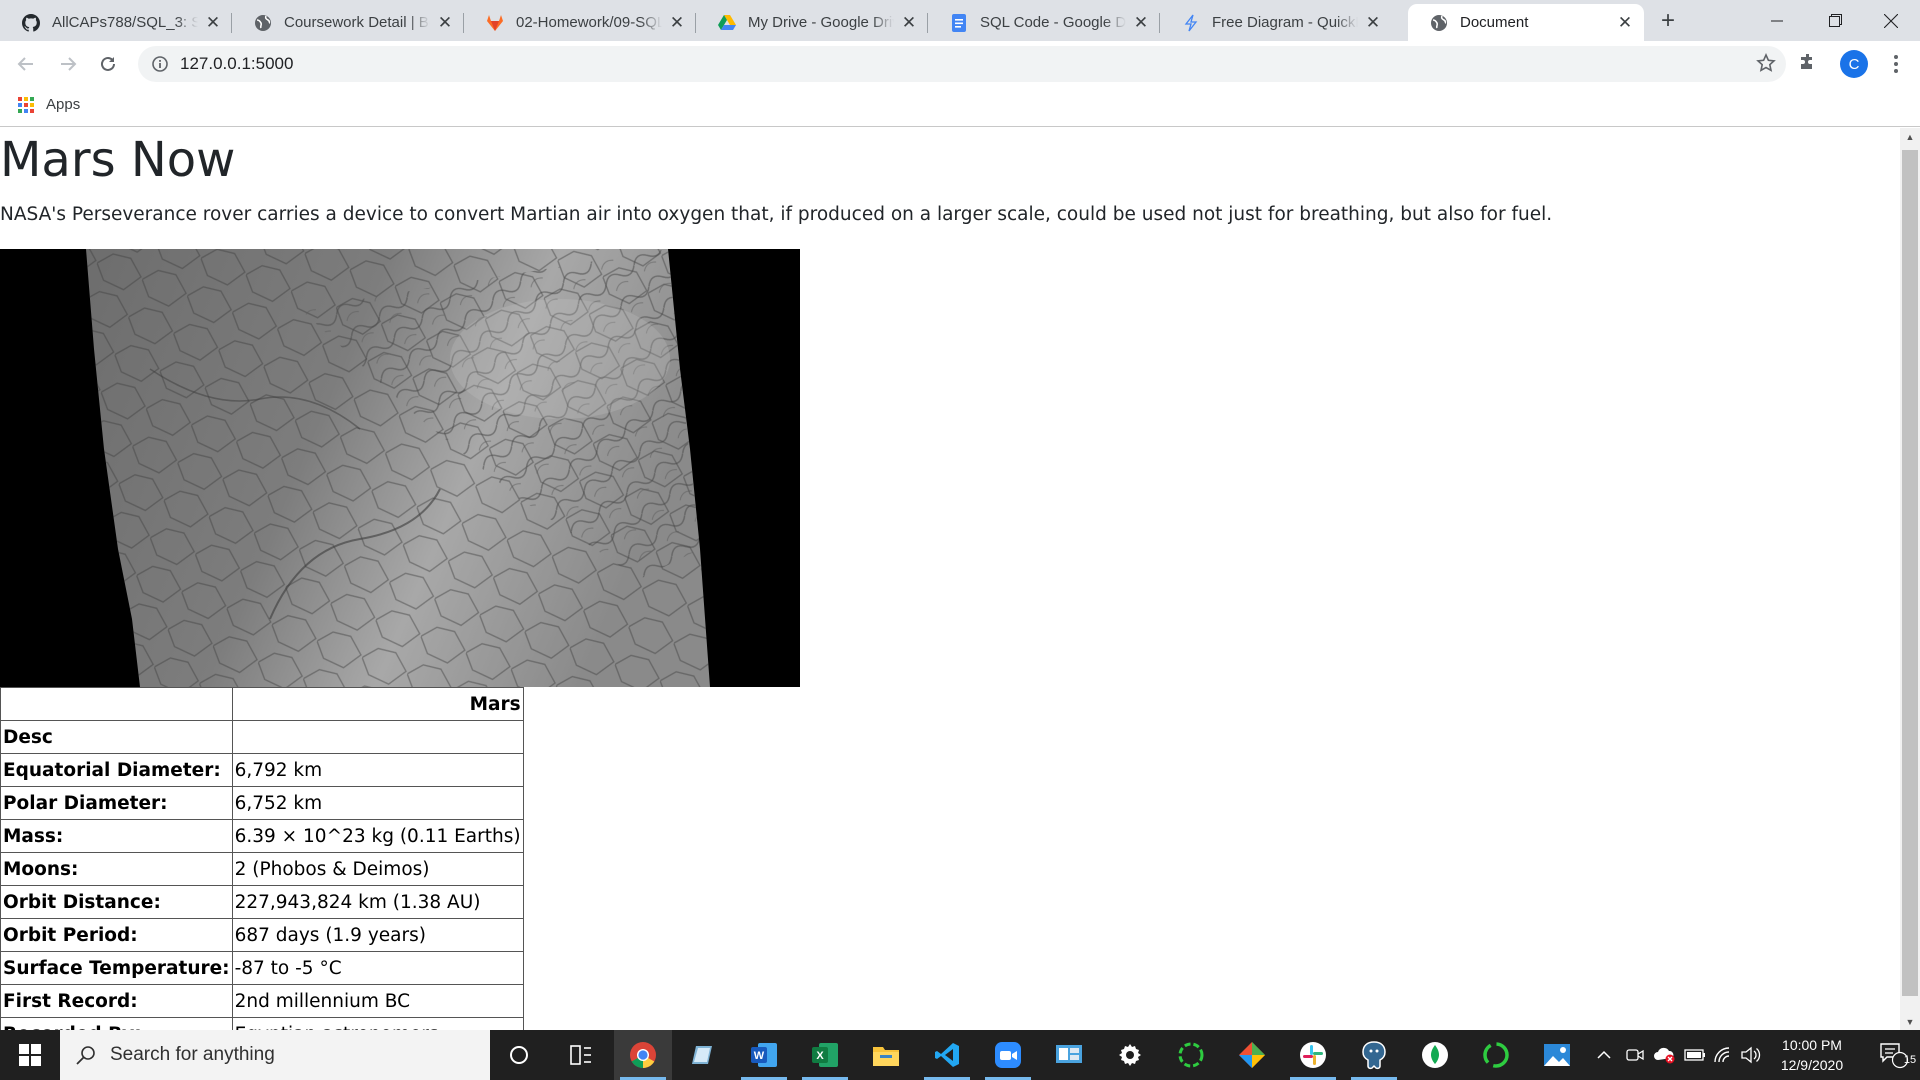  What do you see at coordinates (947, 1055) in the screenshot?
I see `vscode-icon` at bounding box center [947, 1055].